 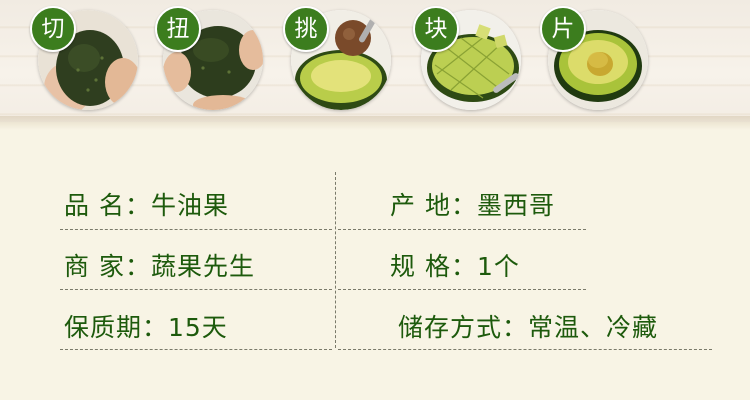 What do you see at coordinates (146, 205) in the screenshot?
I see `product-name: 品 名：牛油果` at bounding box center [146, 205].